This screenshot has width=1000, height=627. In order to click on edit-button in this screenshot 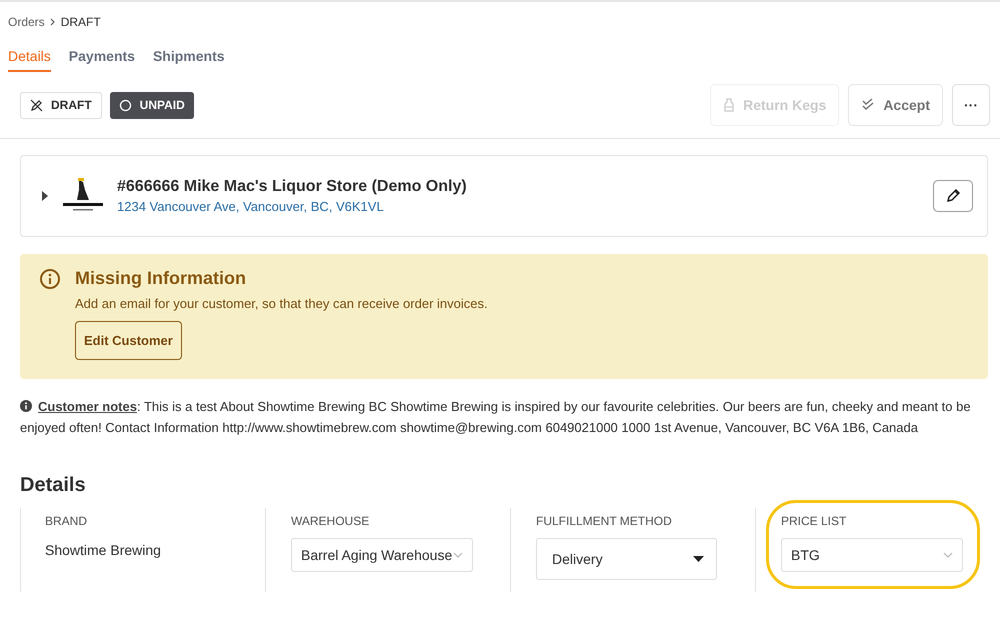, I will do `click(953, 196)`.